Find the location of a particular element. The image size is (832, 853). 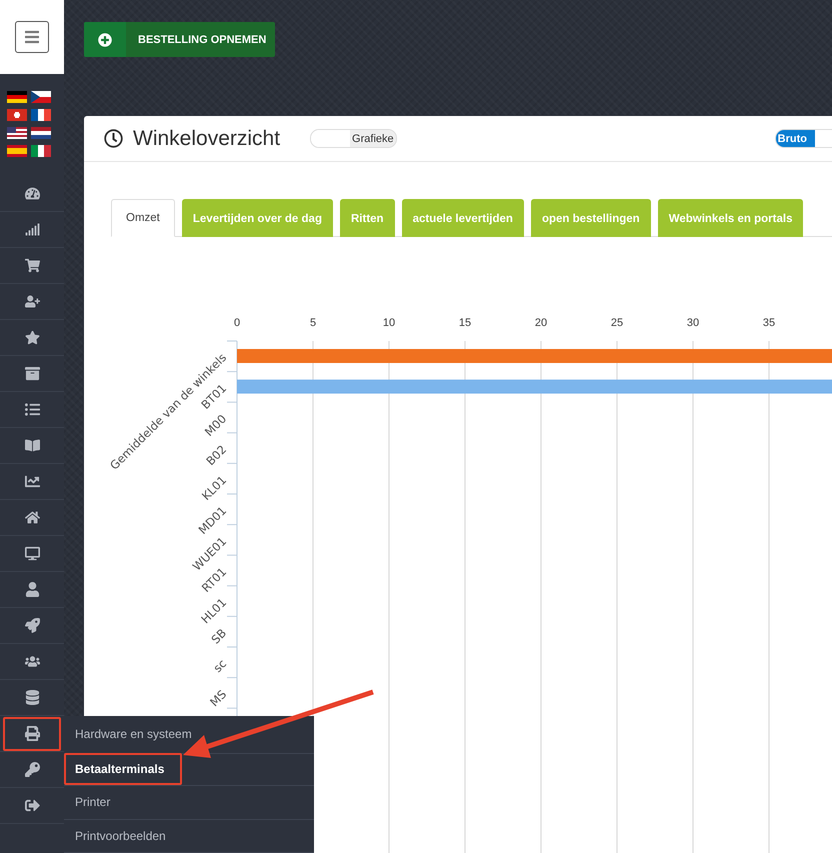

axis-tick-label: 25 is located at coordinates (617, 323).